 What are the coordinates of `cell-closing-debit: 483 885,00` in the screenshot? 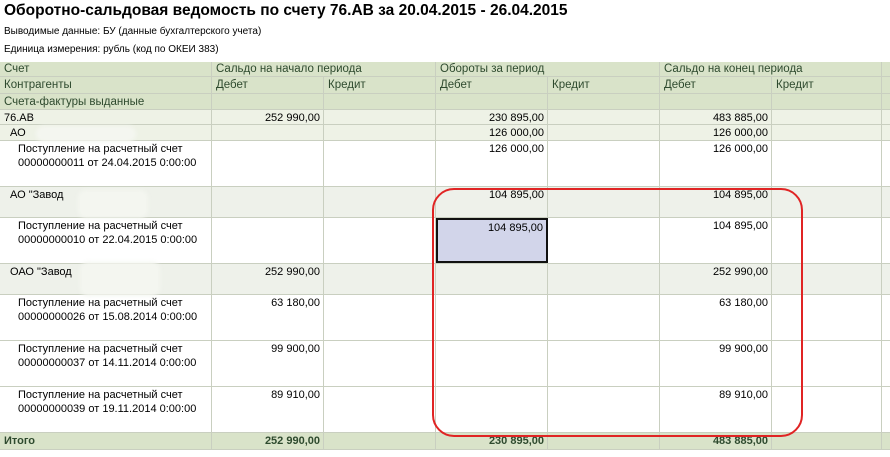 It's located at (716, 117).